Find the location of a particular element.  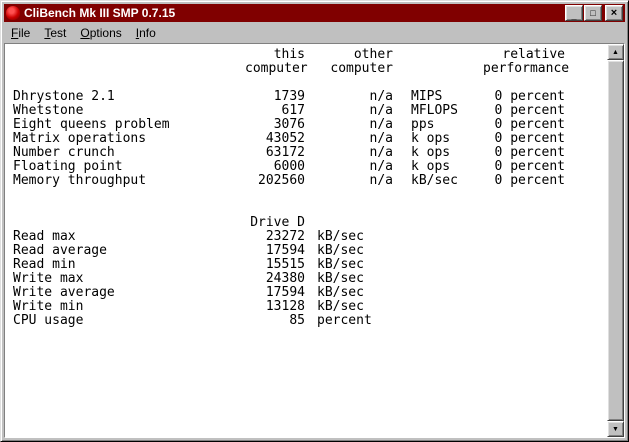

unit-label: MIPS is located at coordinates (427, 96).